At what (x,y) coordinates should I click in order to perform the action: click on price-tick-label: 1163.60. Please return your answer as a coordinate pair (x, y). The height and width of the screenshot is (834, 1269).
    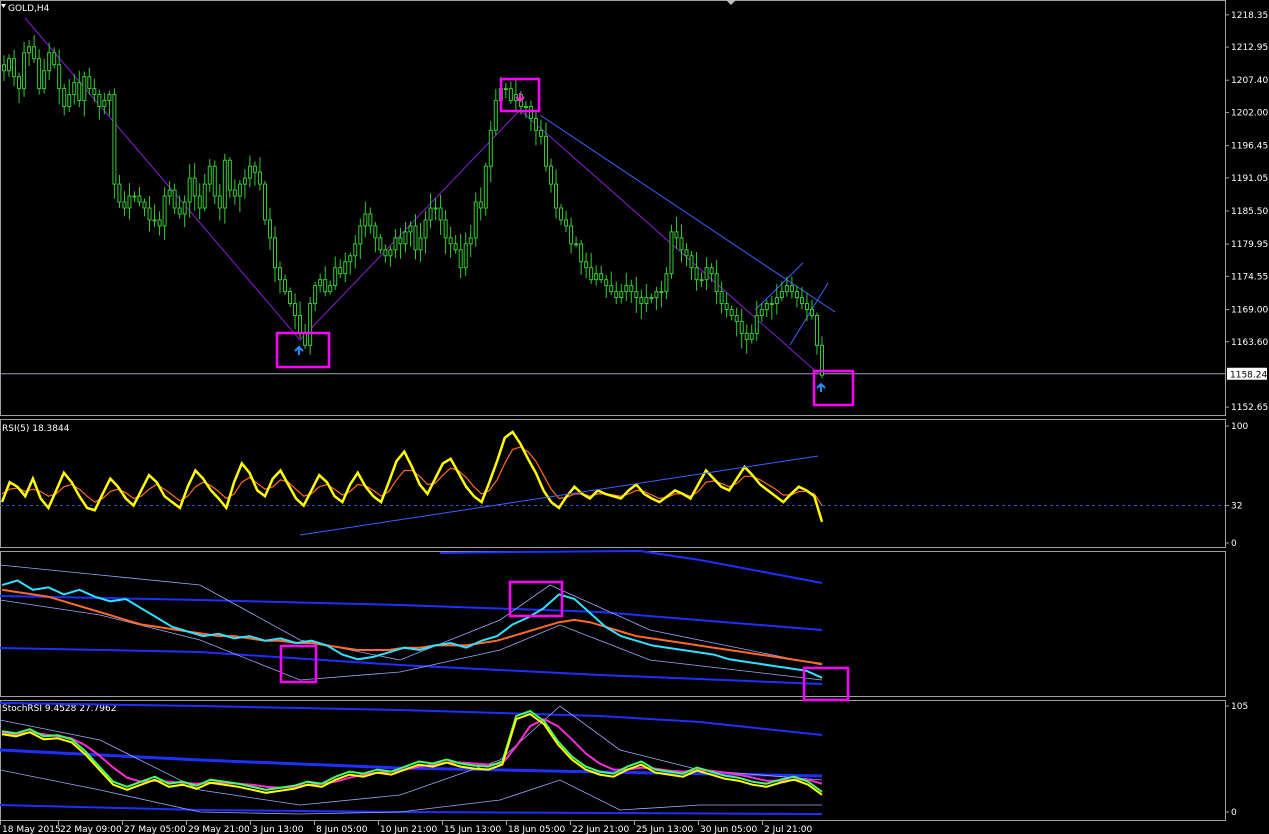
    Looking at the image, I should click on (1249, 343).